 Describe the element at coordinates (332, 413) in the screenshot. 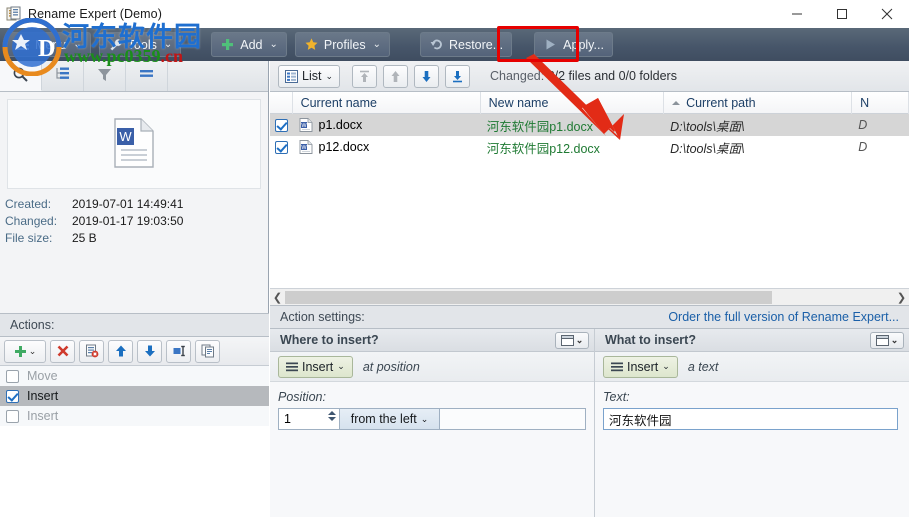

I see `stepper-up-icon` at that location.